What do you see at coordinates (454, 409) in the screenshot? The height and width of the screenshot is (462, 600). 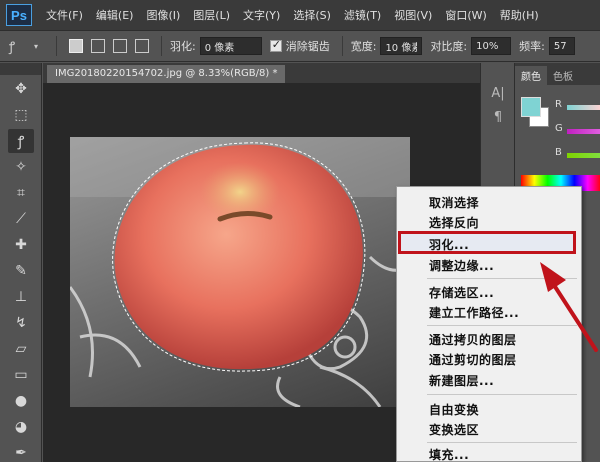 I see `menu-item-free-transform: 自由变换` at bounding box center [454, 409].